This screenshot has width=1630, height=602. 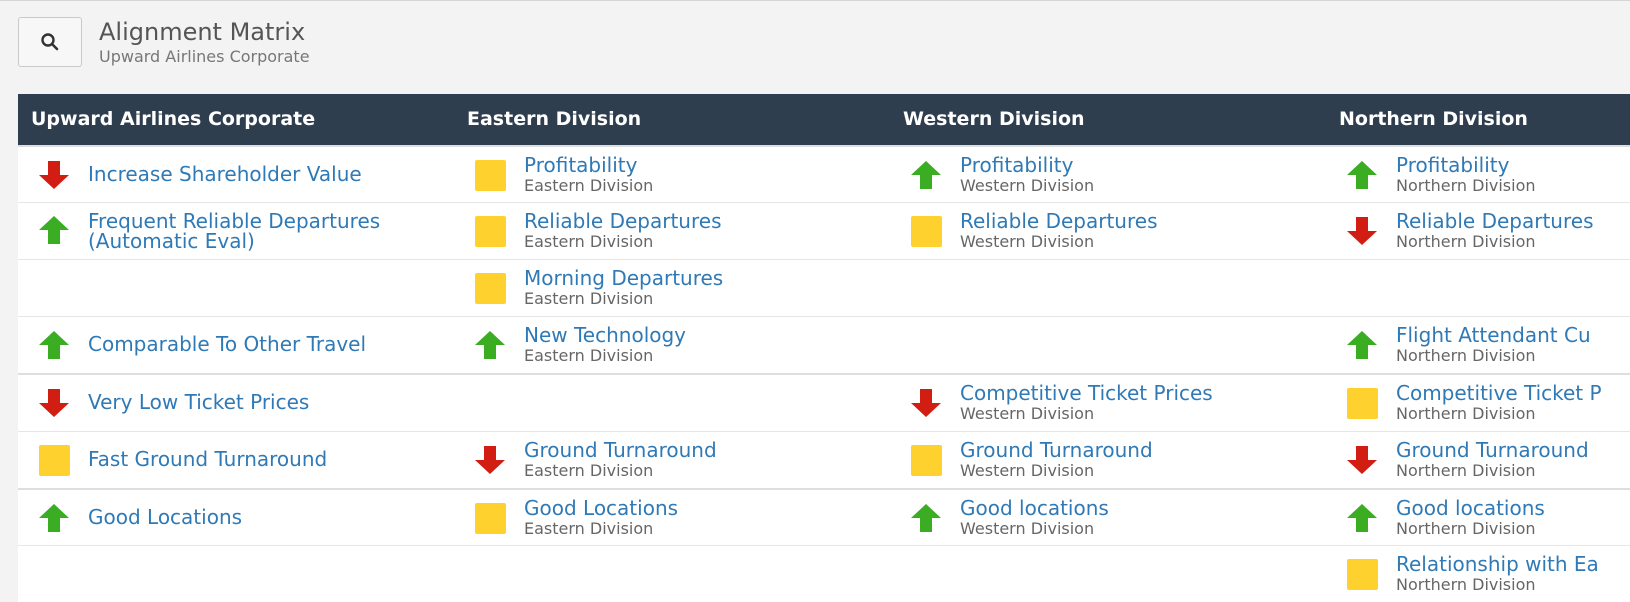 I want to click on goal-cell: Reliable Departures Northern Division, so click(x=1478, y=230).